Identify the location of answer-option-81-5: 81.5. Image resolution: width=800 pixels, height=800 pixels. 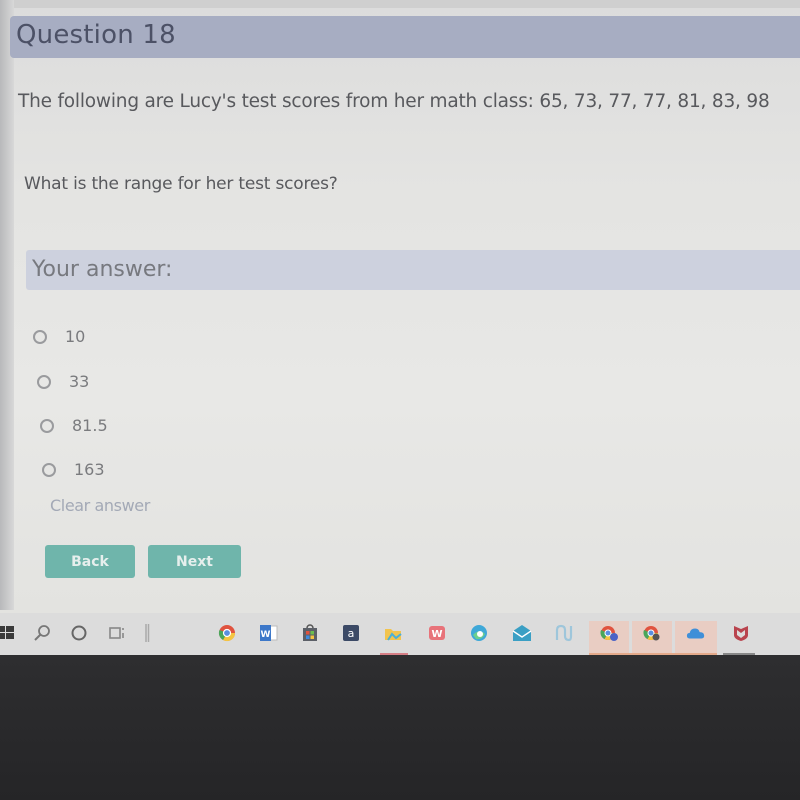
(74, 425).